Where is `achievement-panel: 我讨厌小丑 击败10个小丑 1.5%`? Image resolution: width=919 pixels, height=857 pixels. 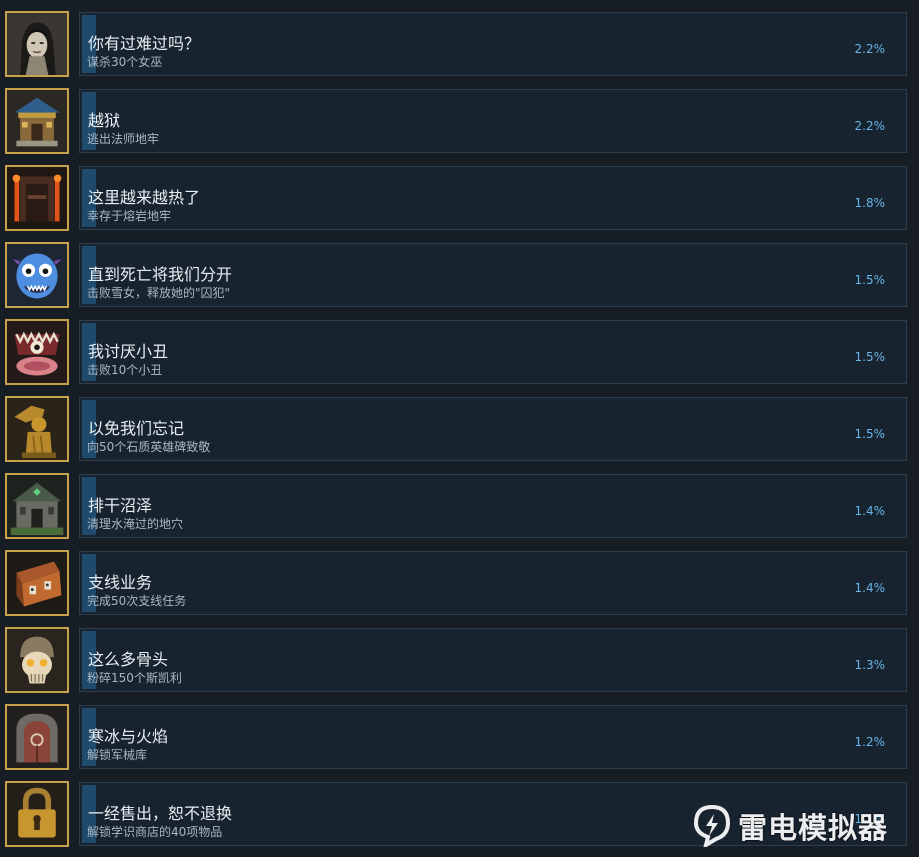
achievement-panel: 我讨厌小丑 击败10个小丑 1.5% is located at coordinates (493, 352).